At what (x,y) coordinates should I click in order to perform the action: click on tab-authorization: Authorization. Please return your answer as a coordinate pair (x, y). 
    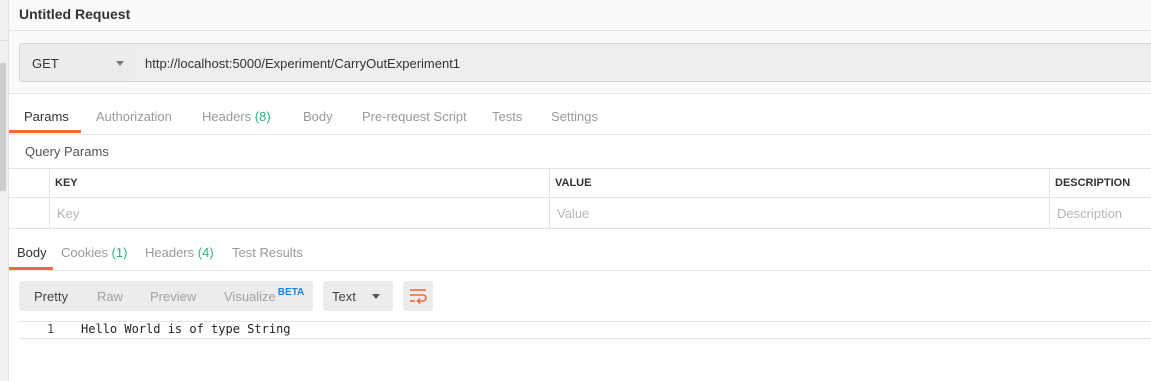
    Looking at the image, I should click on (134, 116).